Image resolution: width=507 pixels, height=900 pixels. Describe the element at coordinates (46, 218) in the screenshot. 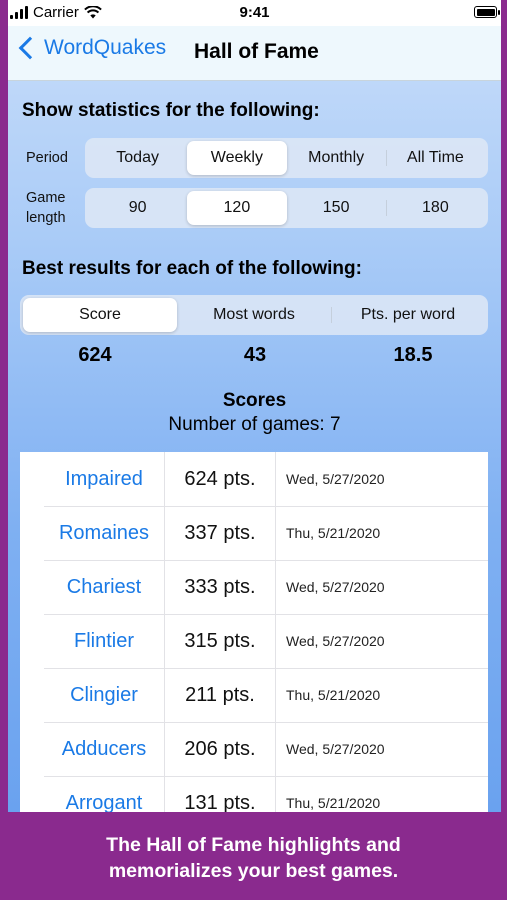

I see `game-length-label-line2: length` at that location.